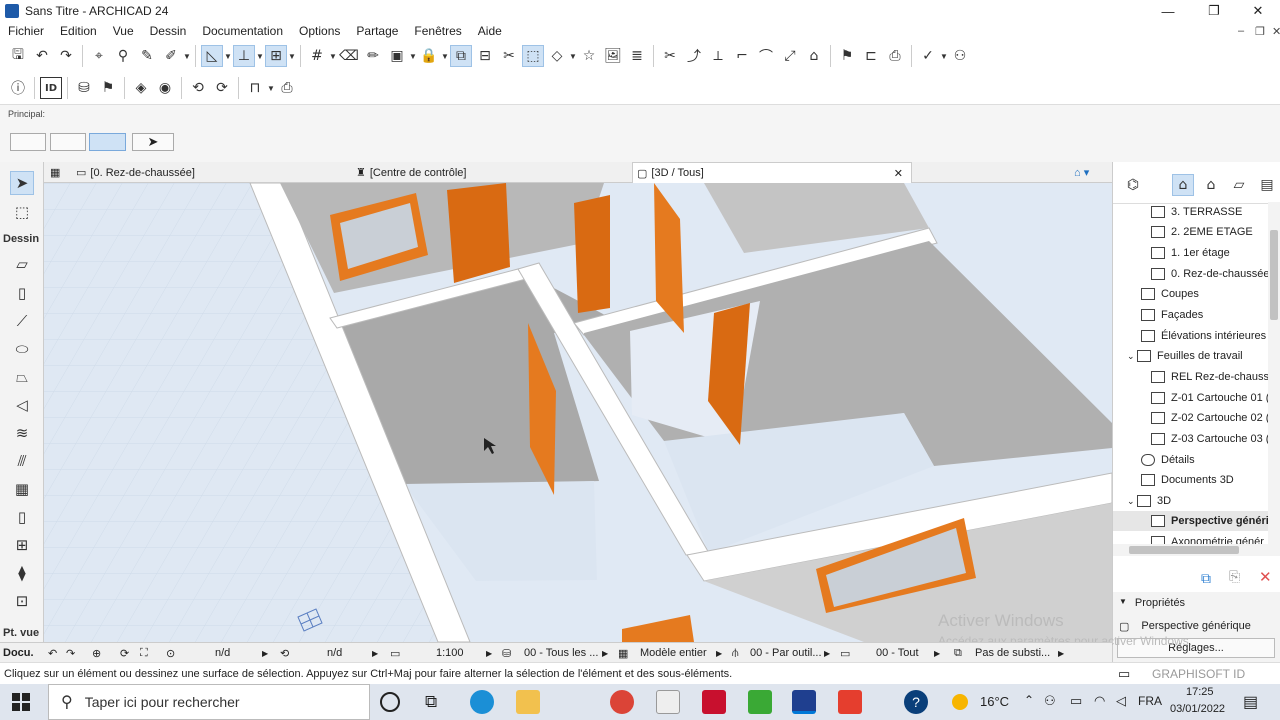 The height and width of the screenshot is (720, 1280). What do you see at coordinates (68, 142) in the screenshot?
I see `selection-mode-field` at bounding box center [68, 142].